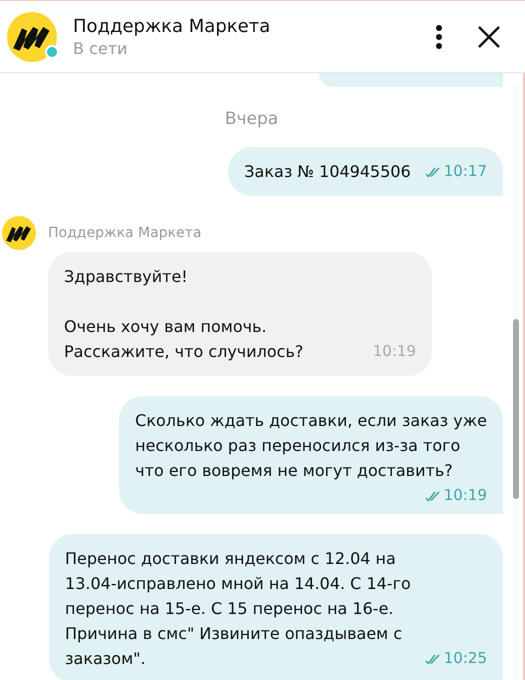 Image resolution: width=525 pixels, height=680 pixels. What do you see at coordinates (465, 171) in the screenshot?
I see `message-time: 10:17` at bounding box center [465, 171].